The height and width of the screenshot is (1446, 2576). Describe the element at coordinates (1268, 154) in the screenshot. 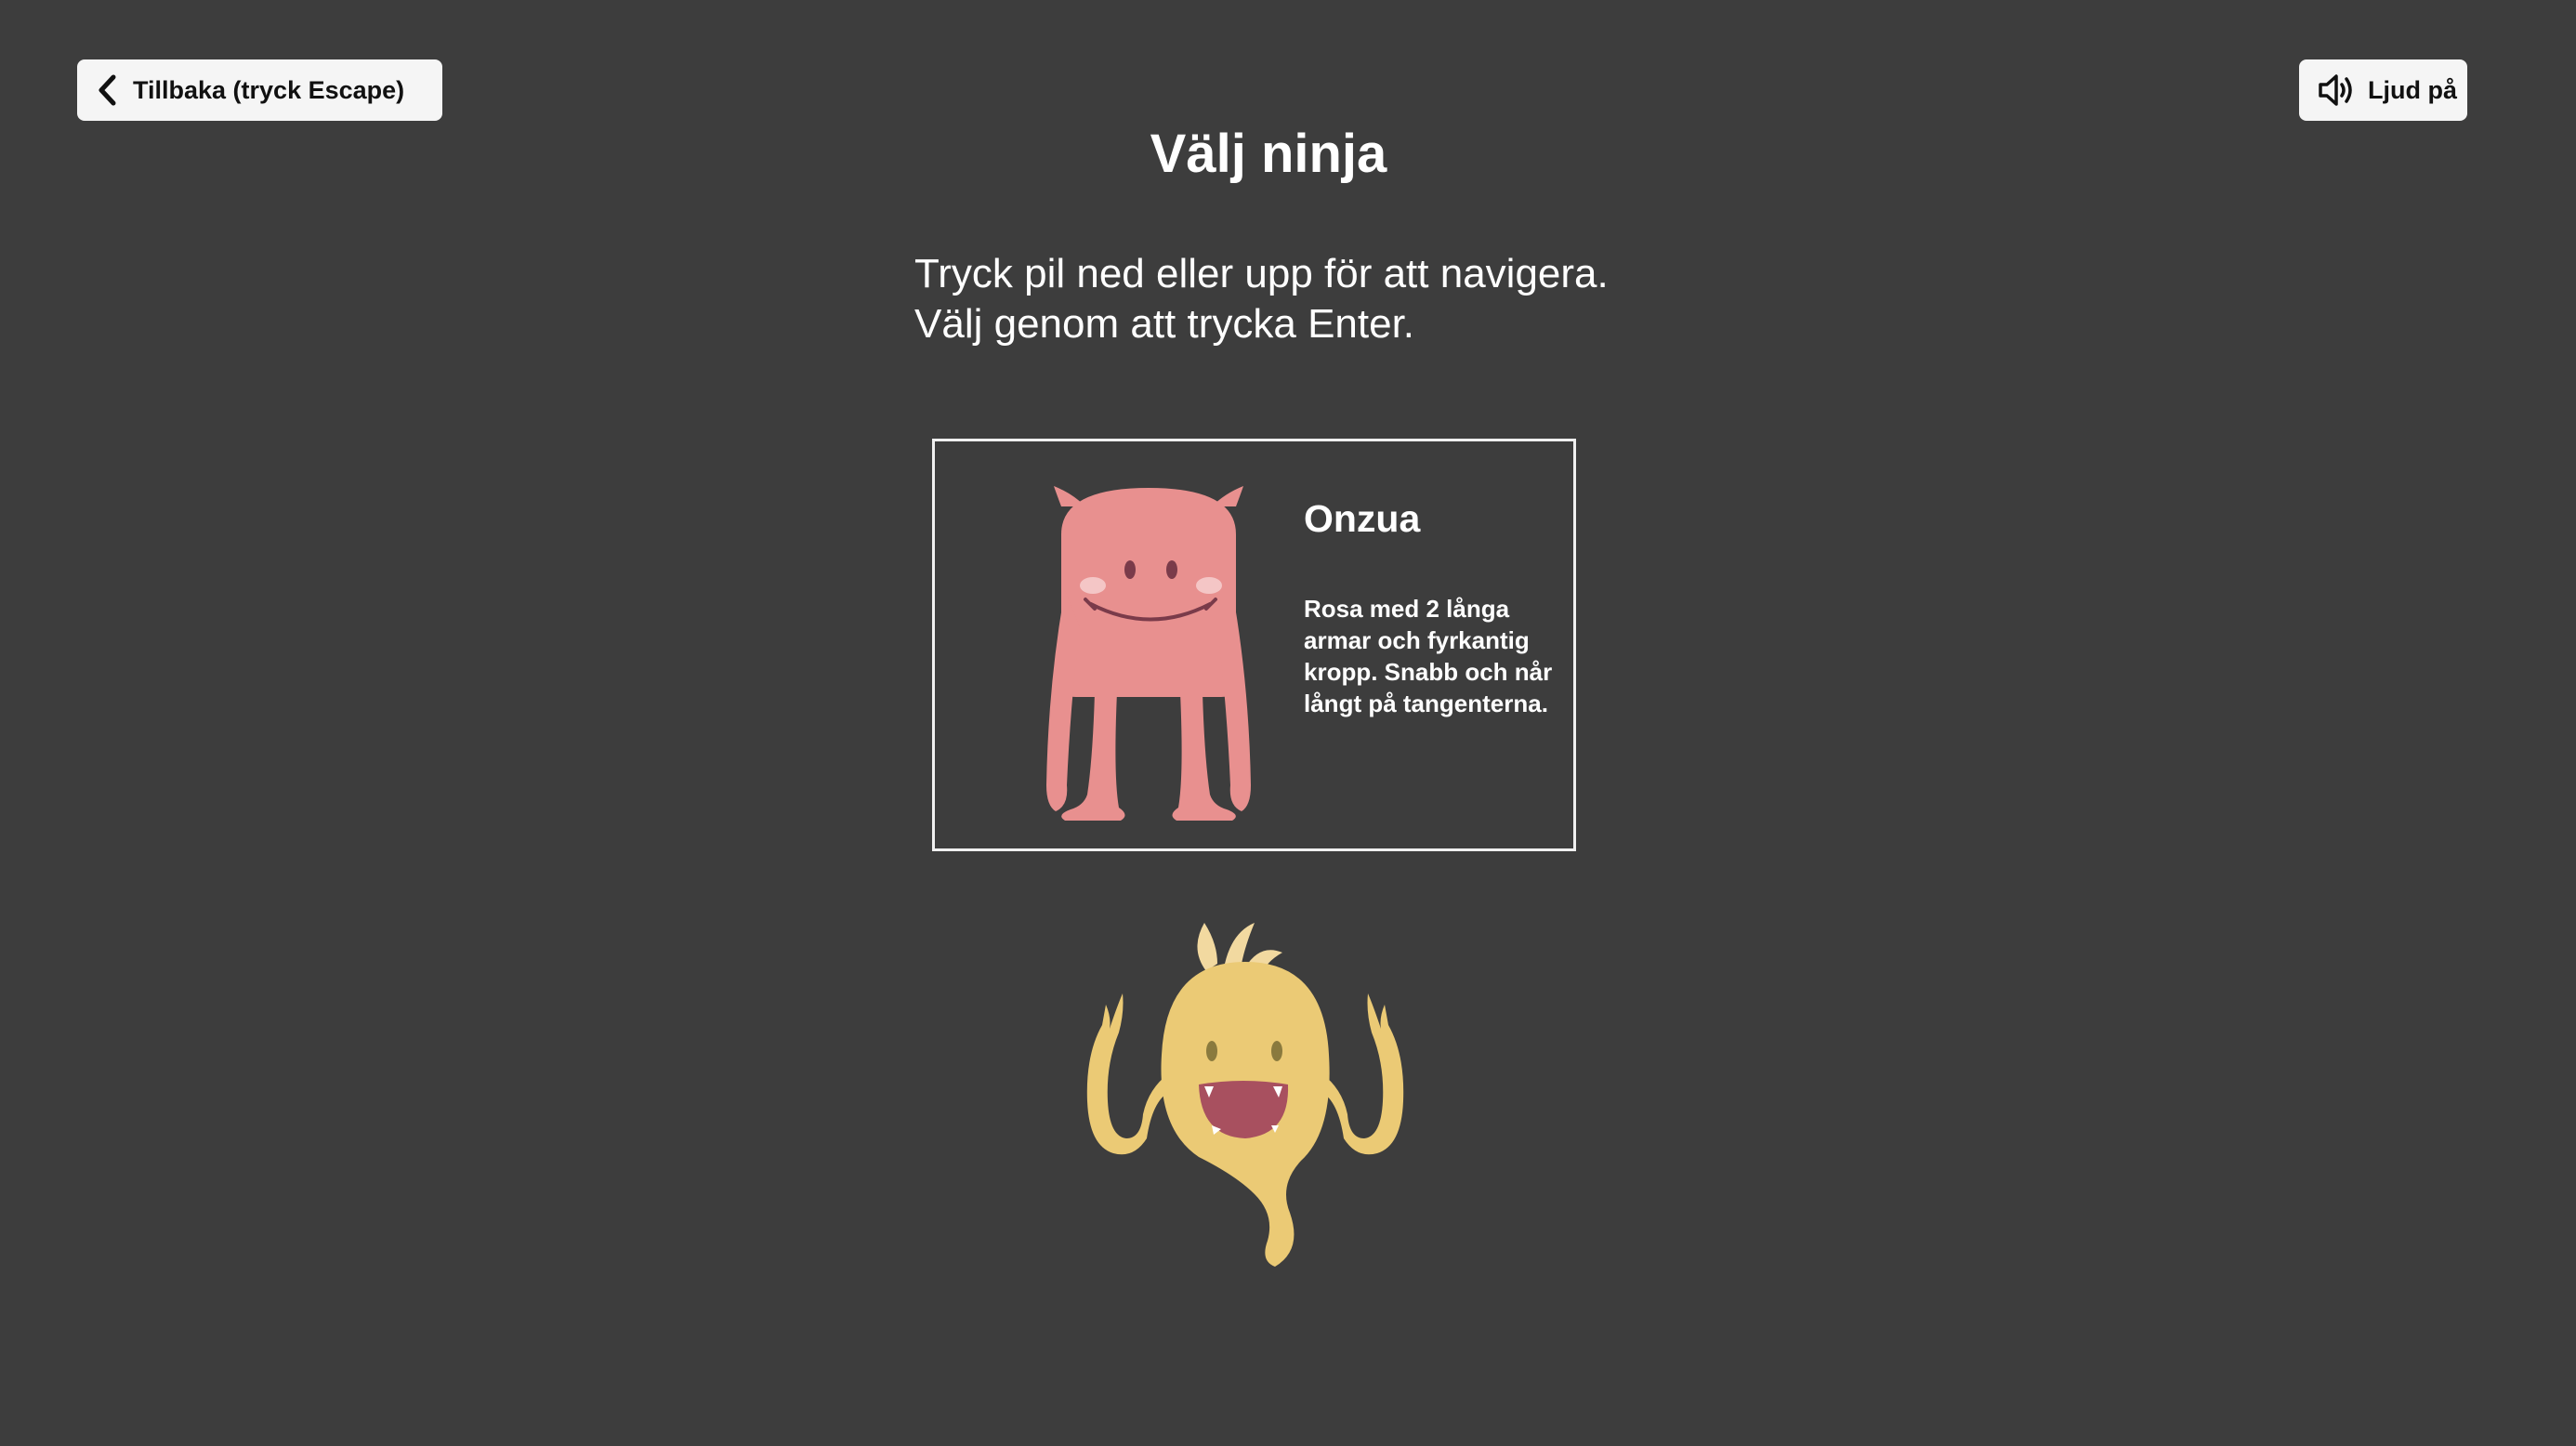

I see `page-title: Välj ninja` at that location.